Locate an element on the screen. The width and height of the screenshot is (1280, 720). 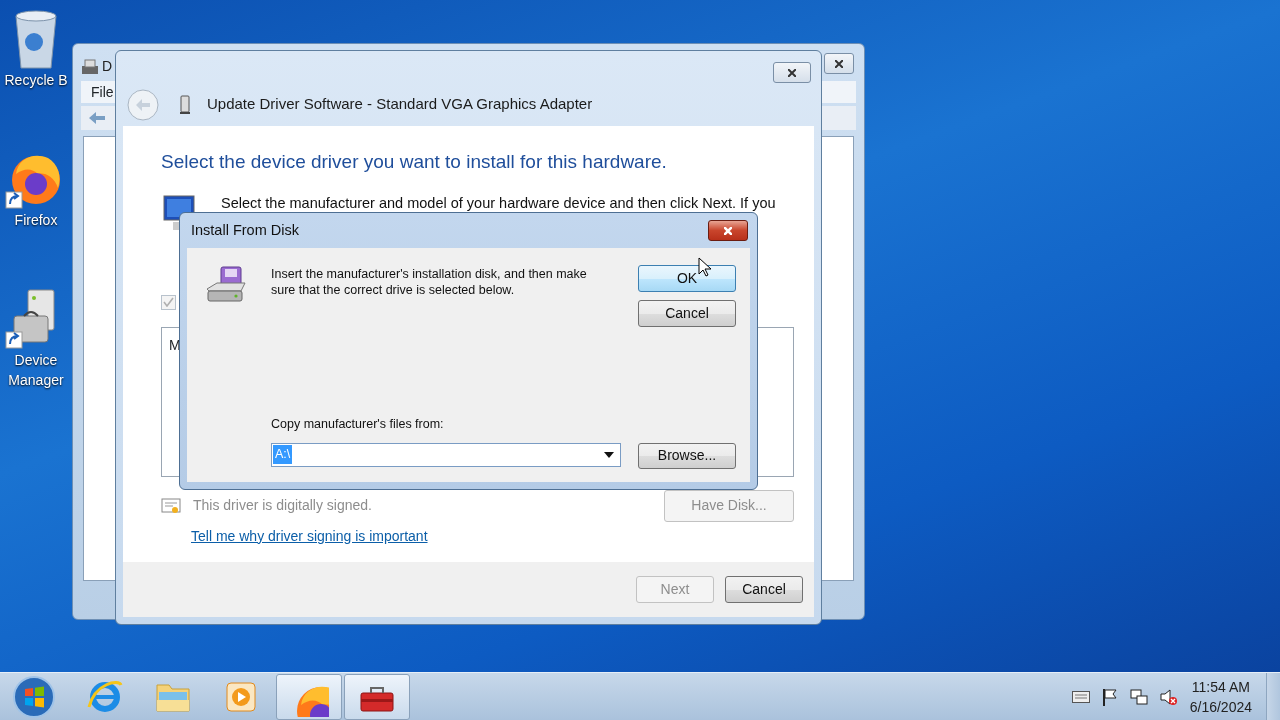
clock: 11:54 AM 6/16/2024 is located at coordinates (1220, 696).